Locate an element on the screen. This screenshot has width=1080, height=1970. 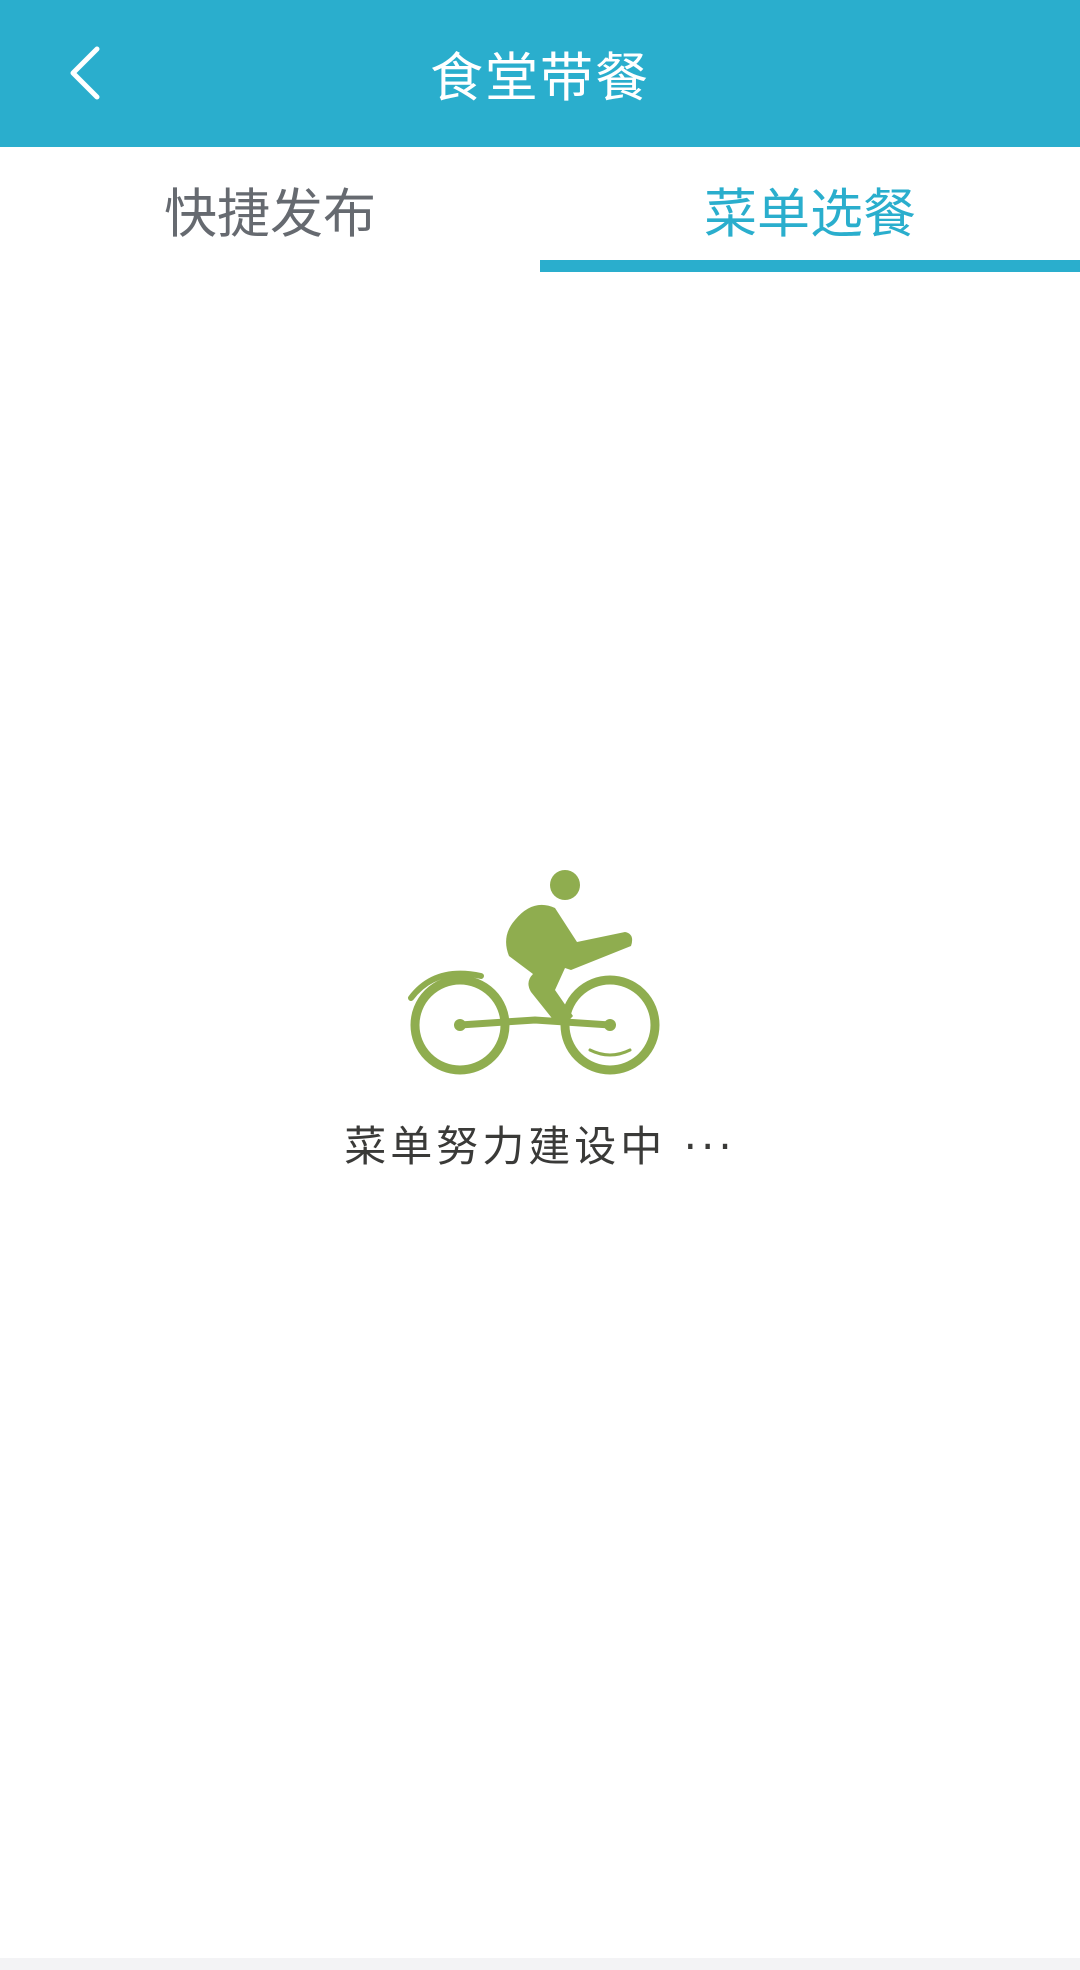
chevron-left-icon is located at coordinates (85, 73).